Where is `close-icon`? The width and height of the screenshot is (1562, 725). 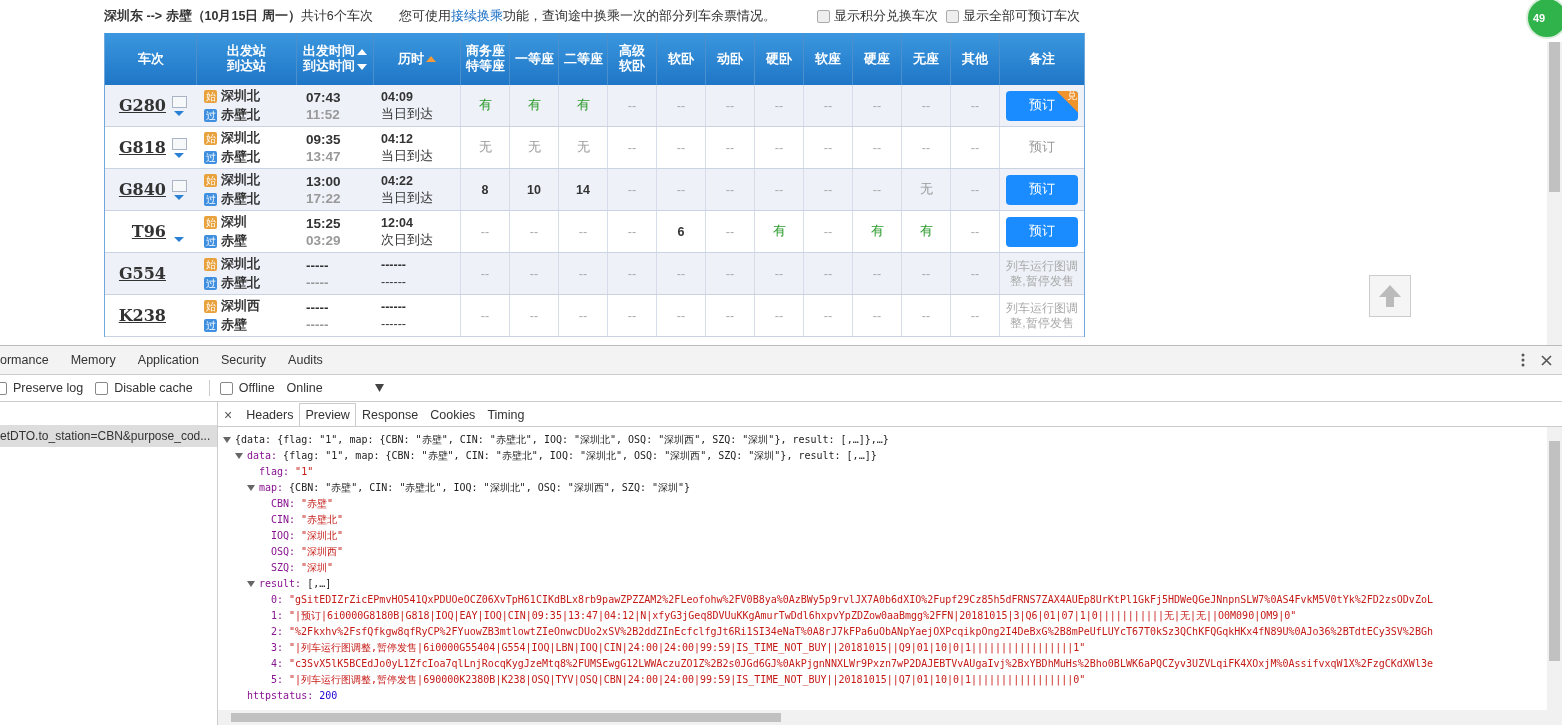
close-icon is located at coordinates (1546, 360).